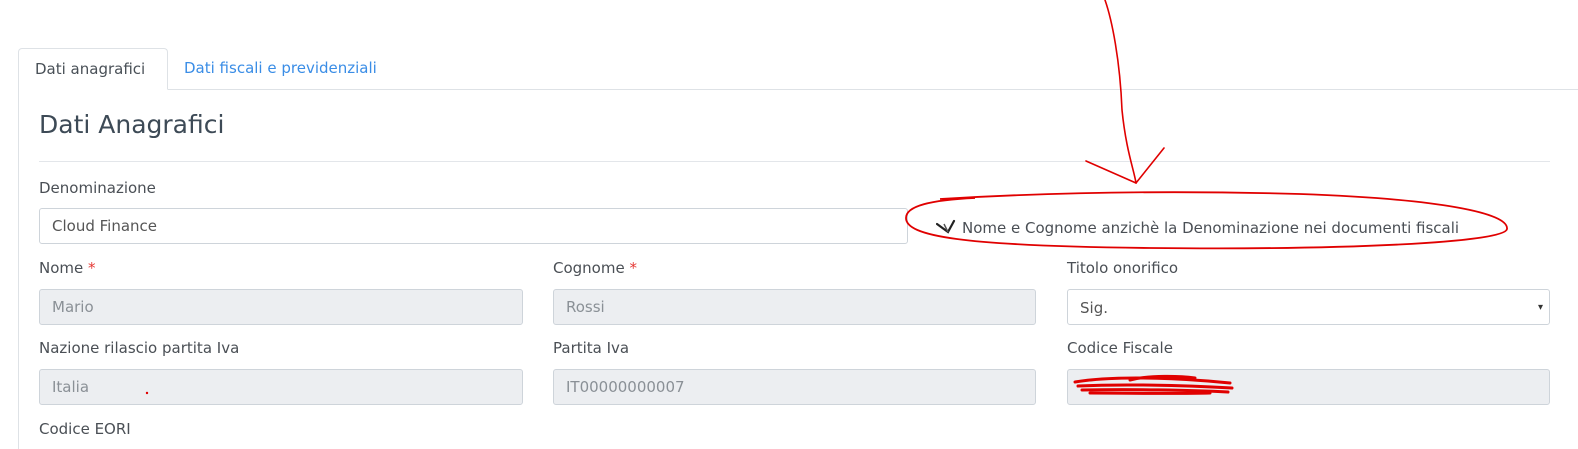  What do you see at coordinates (794, 161) in the screenshot?
I see `divider` at bounding box center [794, 161].